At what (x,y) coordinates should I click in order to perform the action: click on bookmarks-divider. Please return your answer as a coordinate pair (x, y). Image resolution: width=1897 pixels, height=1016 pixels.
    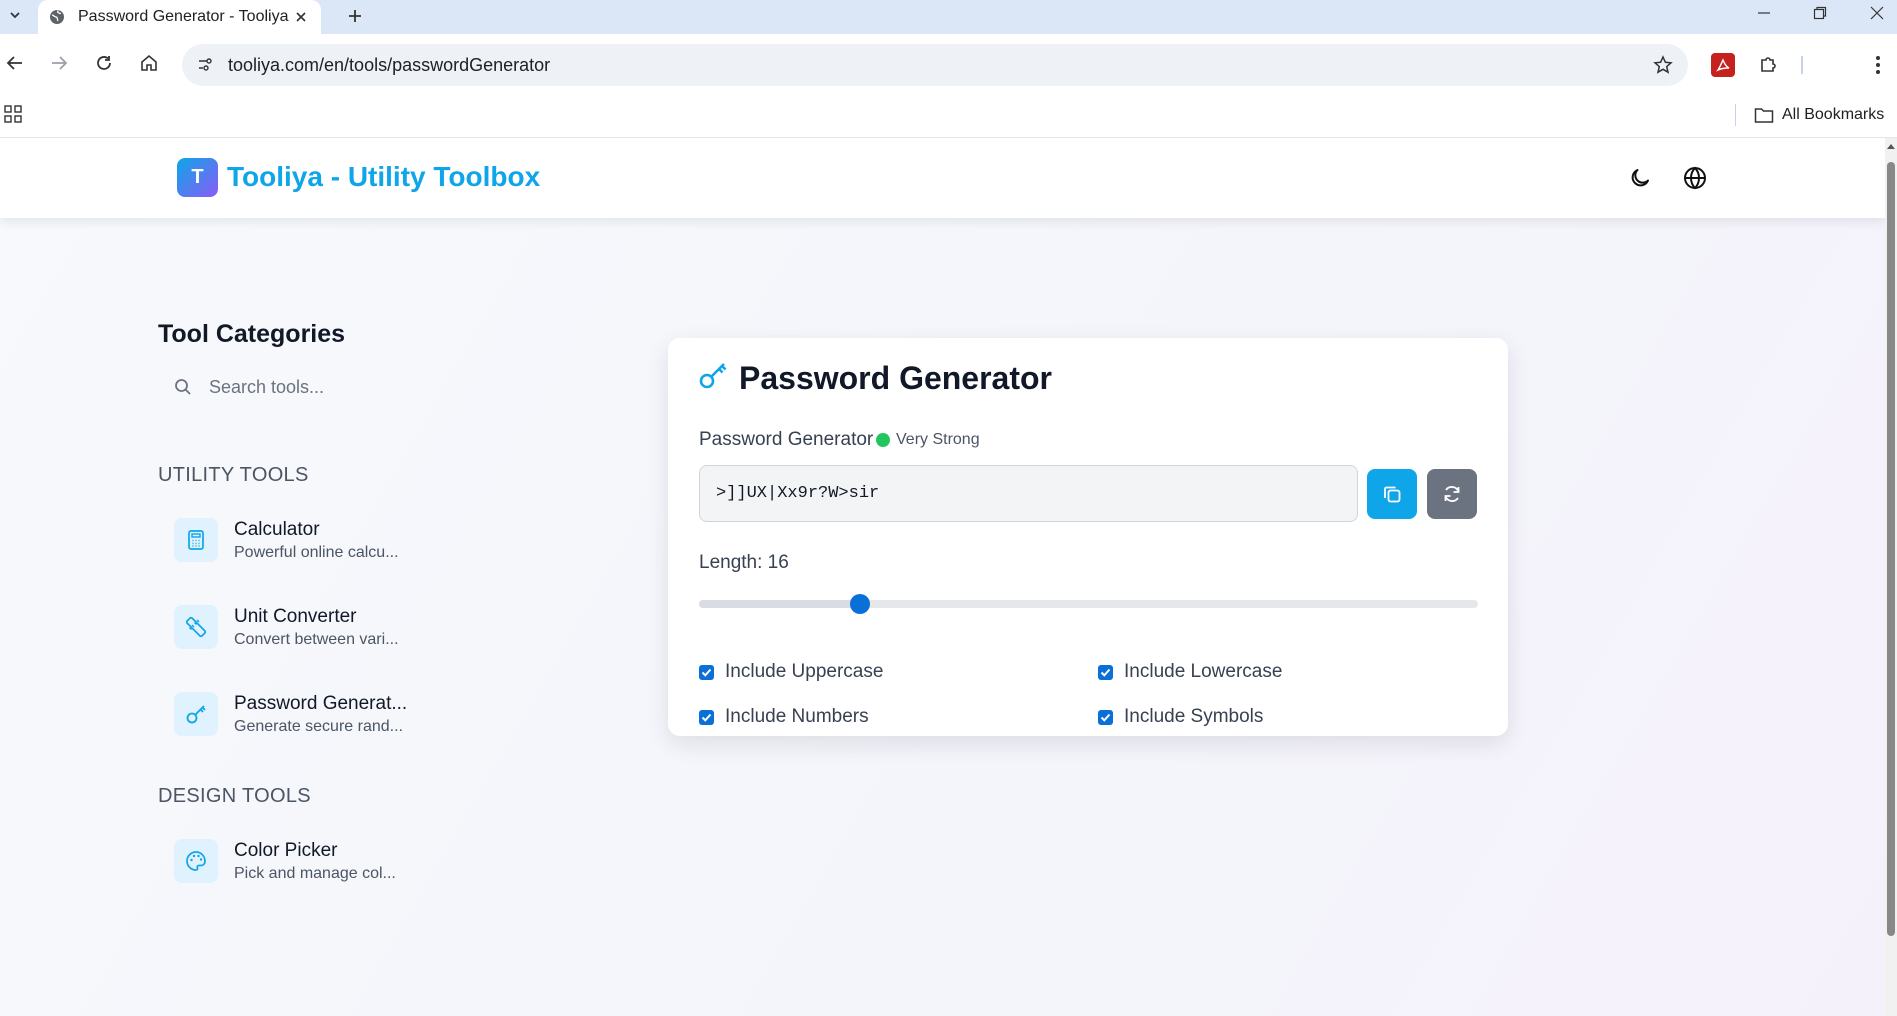
    Looking at the image, I should click on (1735, 115).